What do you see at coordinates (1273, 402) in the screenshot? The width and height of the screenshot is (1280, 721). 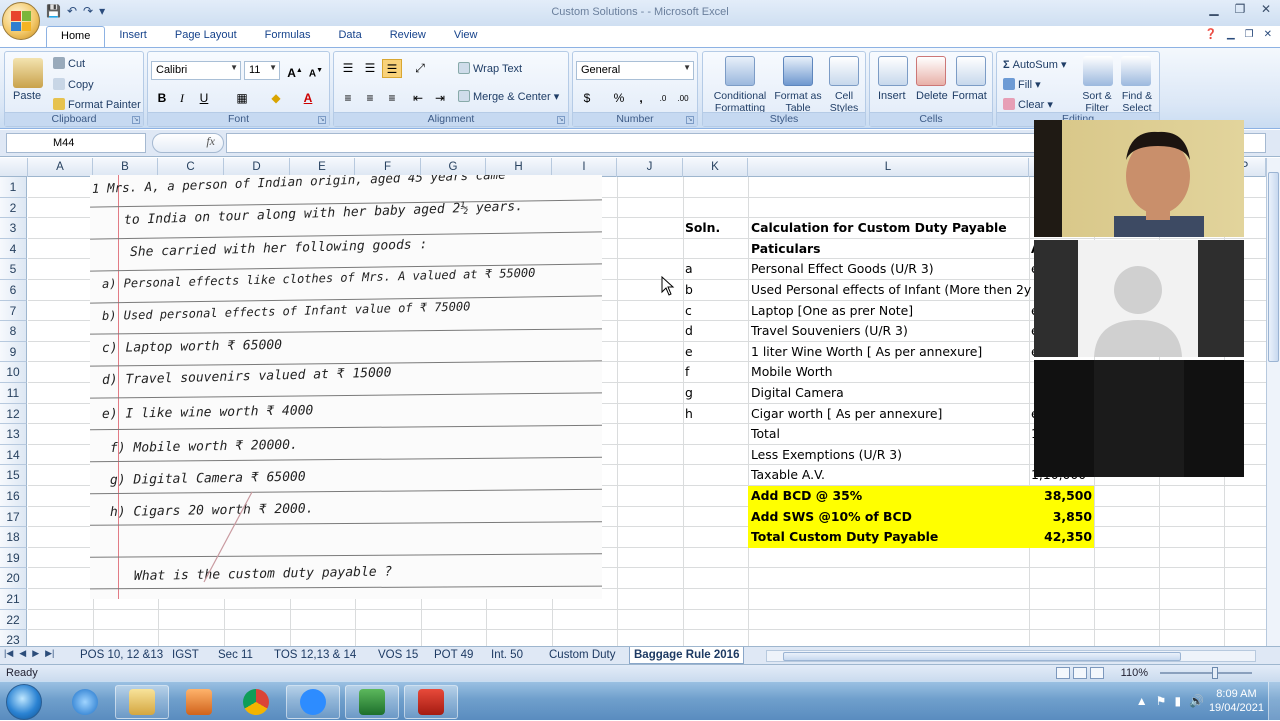 I see `vertical-scrollbar` at bounding box center [1273, 402].